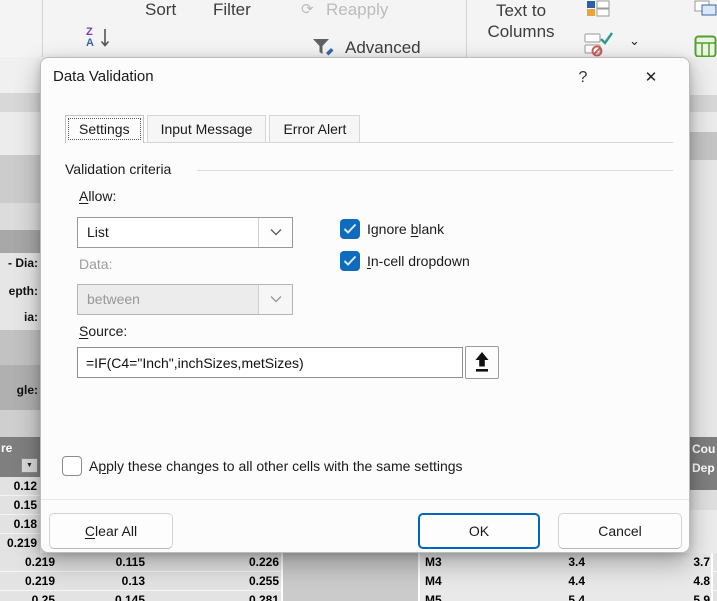  What do you see at coordinates (532, 581) in the screenshot?
I see `spreadsheet-cell: 4.4` at bounding box center [532, 581].